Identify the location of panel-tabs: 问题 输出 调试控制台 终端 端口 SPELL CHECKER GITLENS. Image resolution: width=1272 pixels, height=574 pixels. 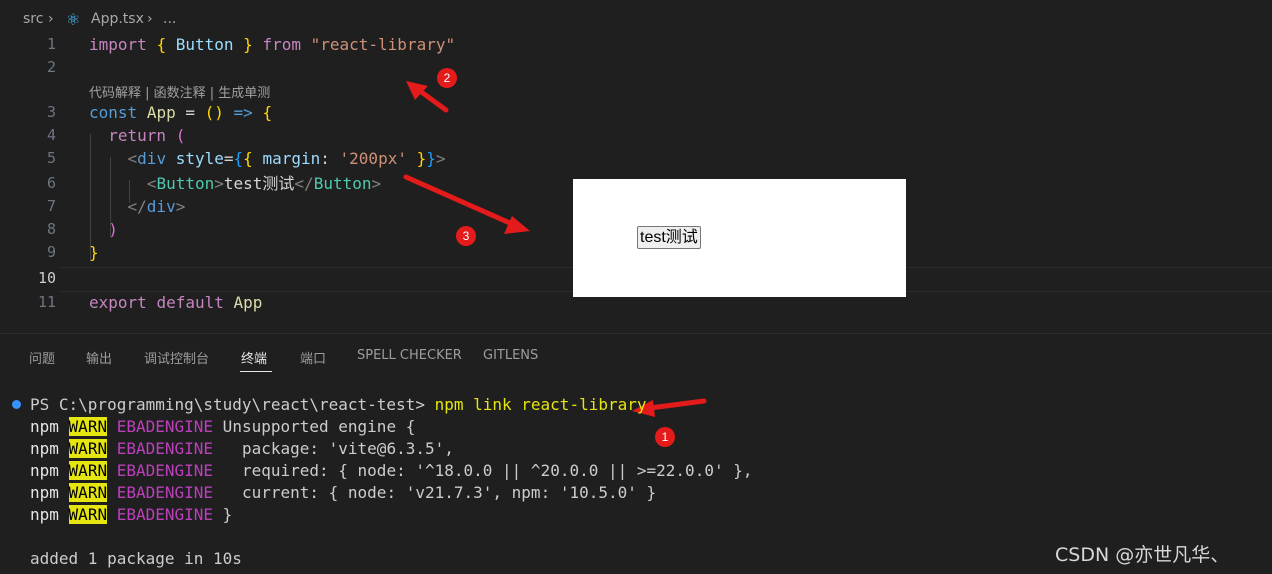
(636, 357).